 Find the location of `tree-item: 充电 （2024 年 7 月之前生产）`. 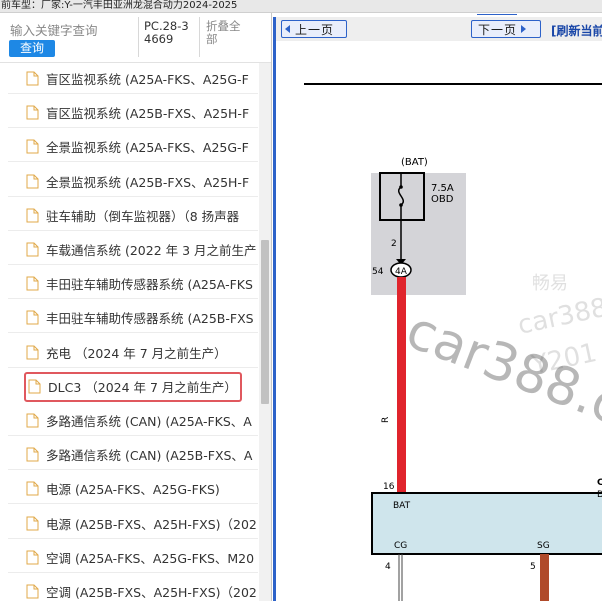

tree-item: 充电 （2024 年 7 月之前生产） is located at coordinates (133, 353).